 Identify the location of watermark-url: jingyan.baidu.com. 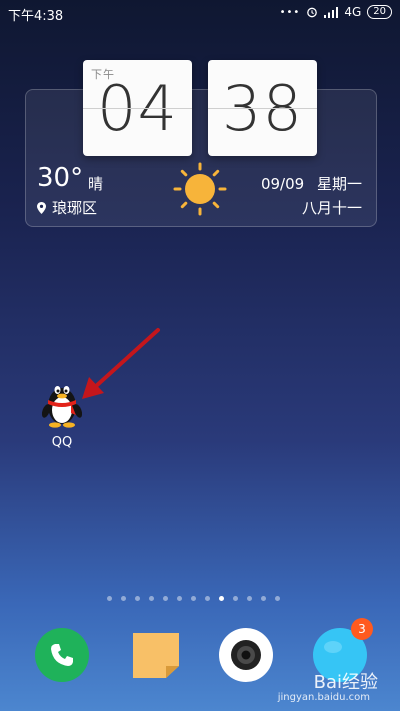
(323, 697).